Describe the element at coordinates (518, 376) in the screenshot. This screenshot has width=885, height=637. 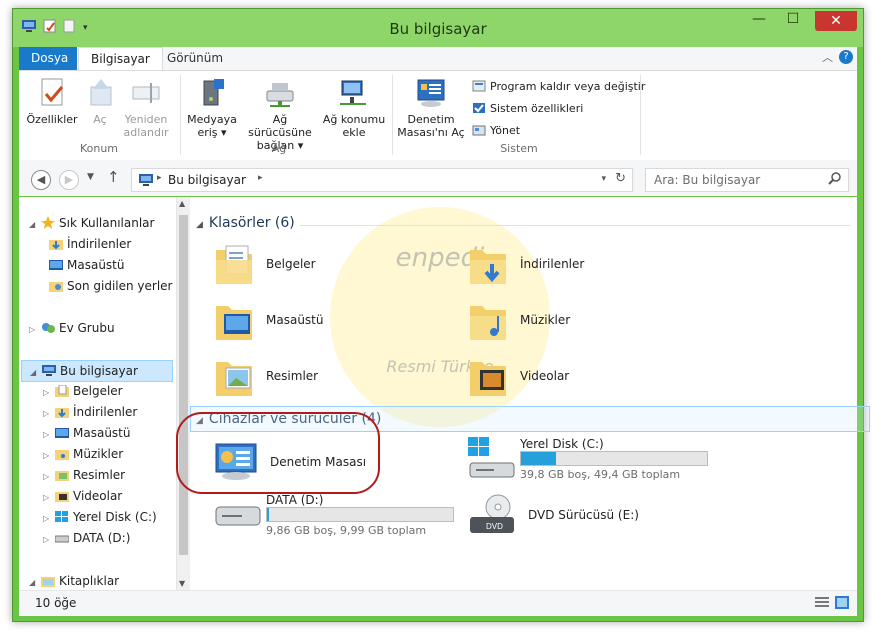
I see `folder-videos: Videolar` at that location.